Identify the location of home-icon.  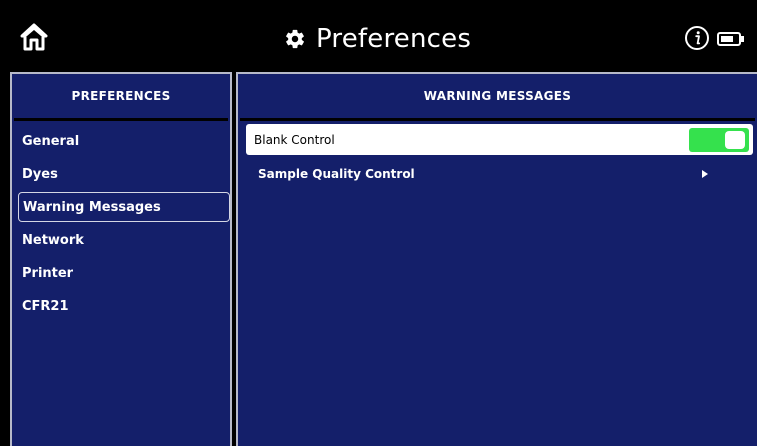
(34, 37).